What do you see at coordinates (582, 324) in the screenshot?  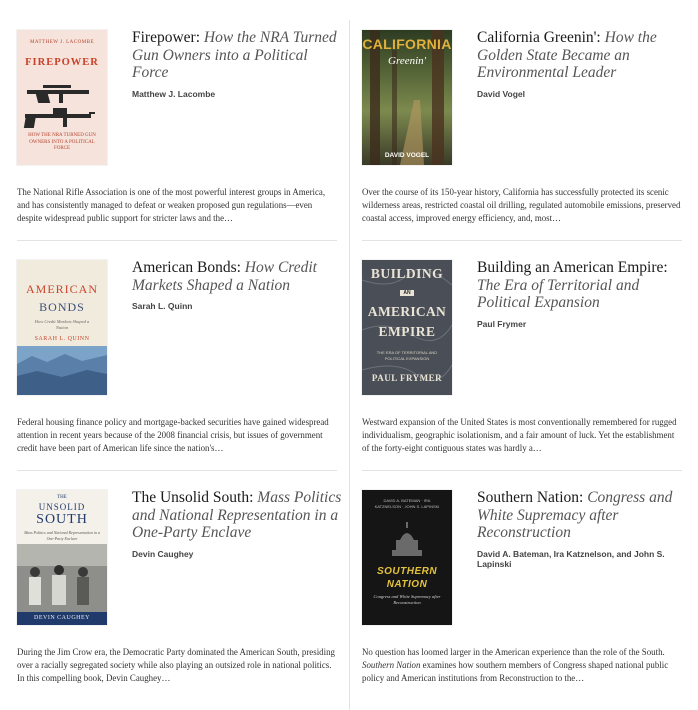 I see `book-author: Paul Frymer` at bounding box center [582, 324].